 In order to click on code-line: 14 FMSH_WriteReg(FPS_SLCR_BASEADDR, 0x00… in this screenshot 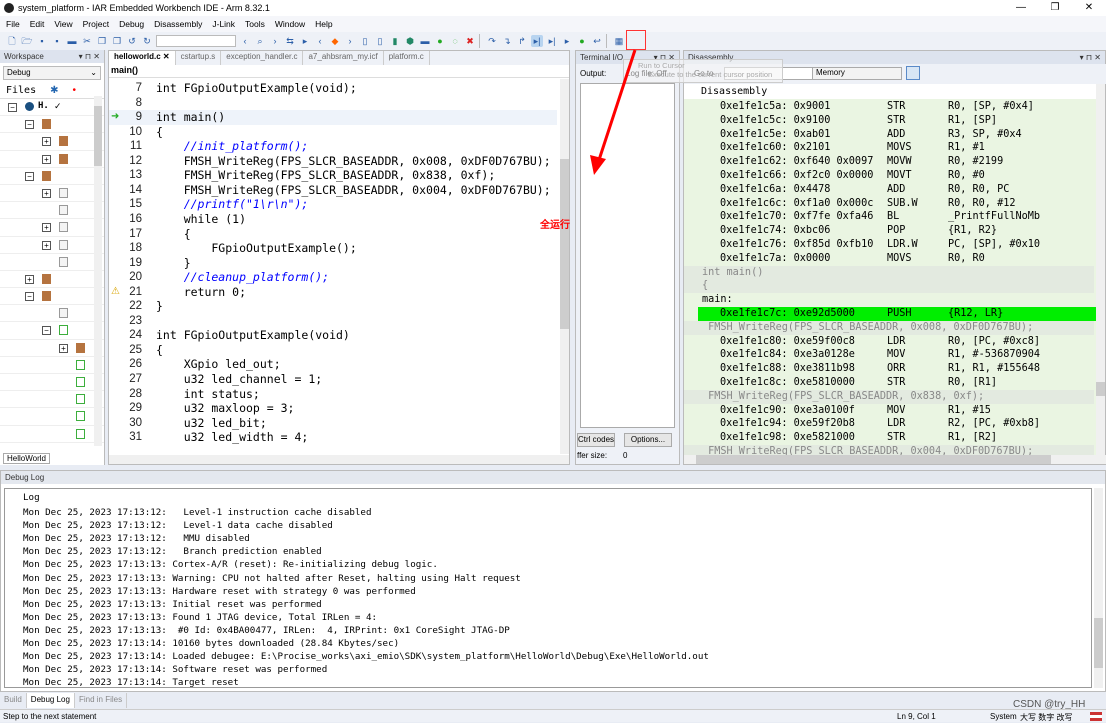, I will do `click(333, 190)`.